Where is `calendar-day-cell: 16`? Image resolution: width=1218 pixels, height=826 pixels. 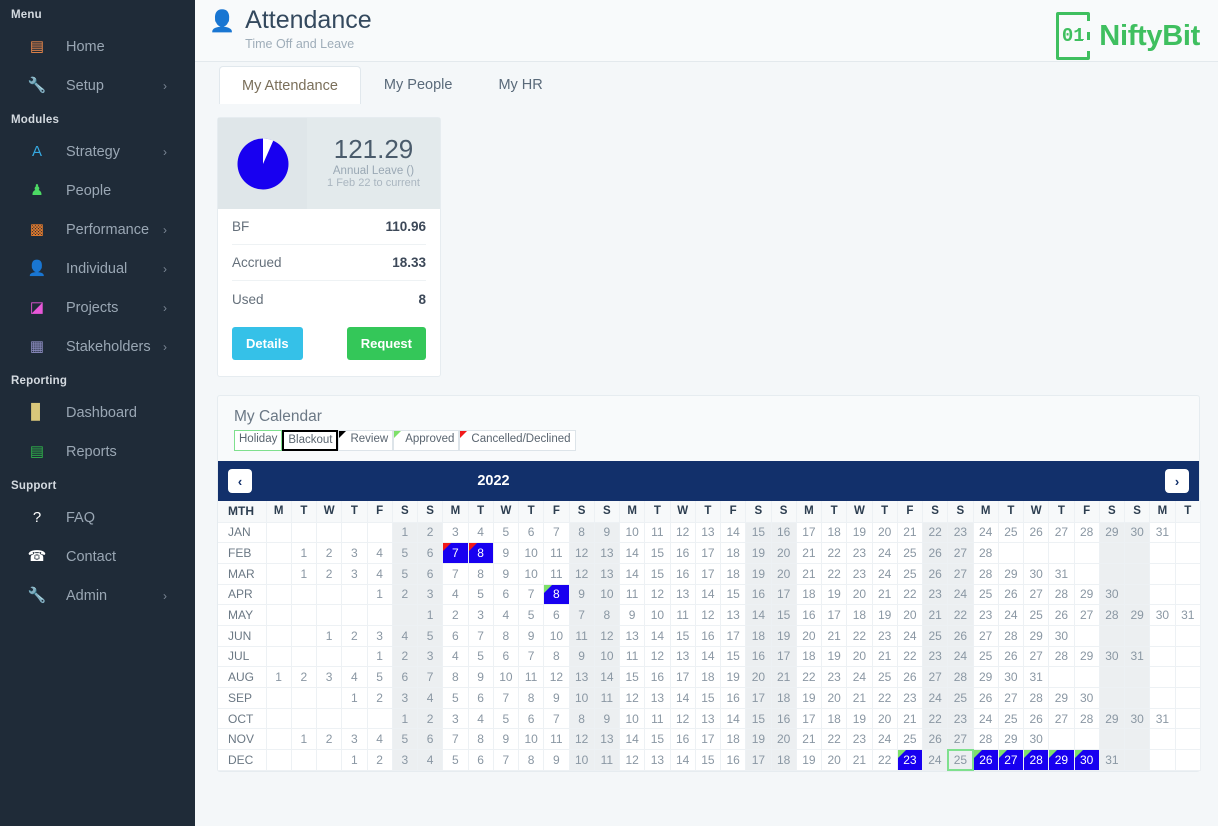 calendar-day-cell: 16 is located at coordinates (683, 739).